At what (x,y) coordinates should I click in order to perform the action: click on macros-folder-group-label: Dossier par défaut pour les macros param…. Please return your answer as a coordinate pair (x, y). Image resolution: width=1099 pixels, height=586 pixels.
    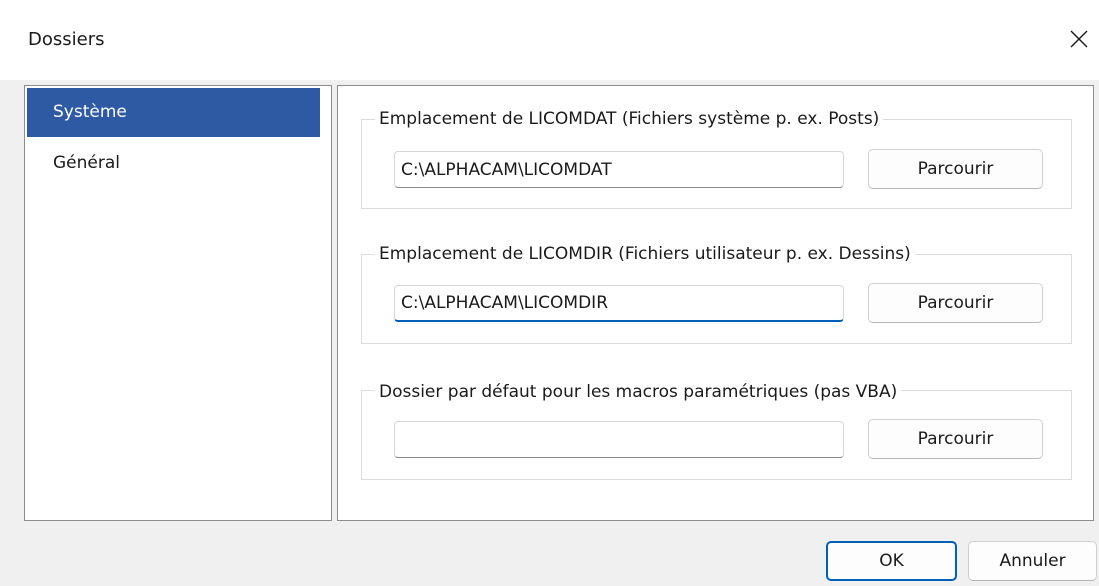
    Looking at the image, I should click on (638, 392).